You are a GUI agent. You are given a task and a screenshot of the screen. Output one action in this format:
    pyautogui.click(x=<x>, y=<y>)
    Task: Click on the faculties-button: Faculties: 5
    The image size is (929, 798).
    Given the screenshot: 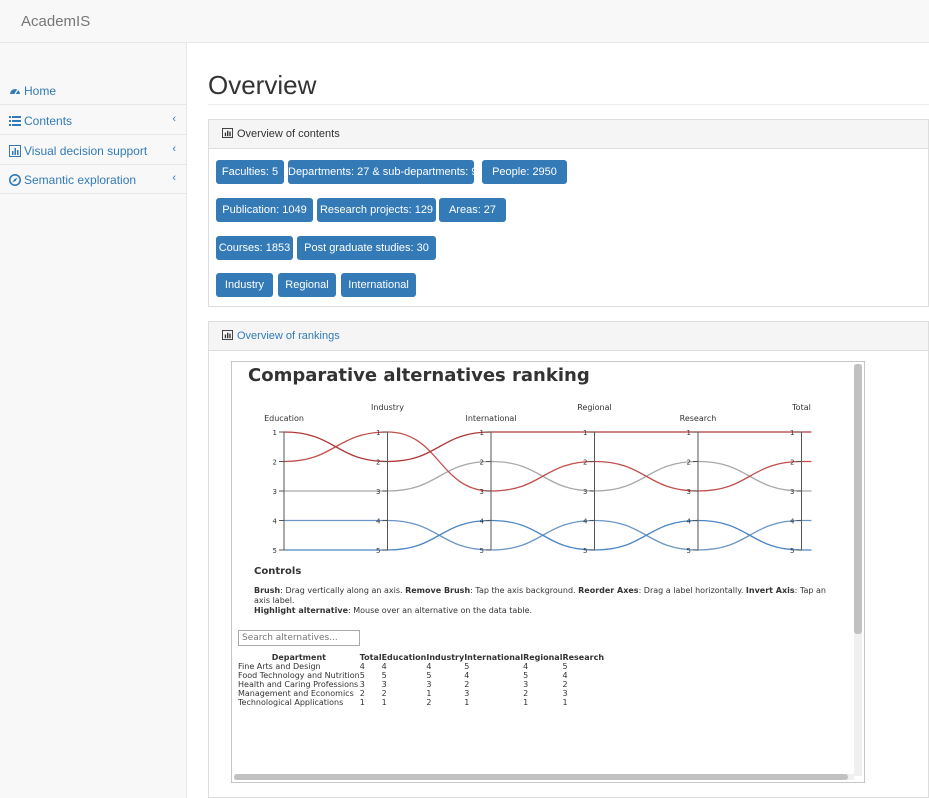 What is the action you would take?
    pyautogui.click(x=250, y=172)
    